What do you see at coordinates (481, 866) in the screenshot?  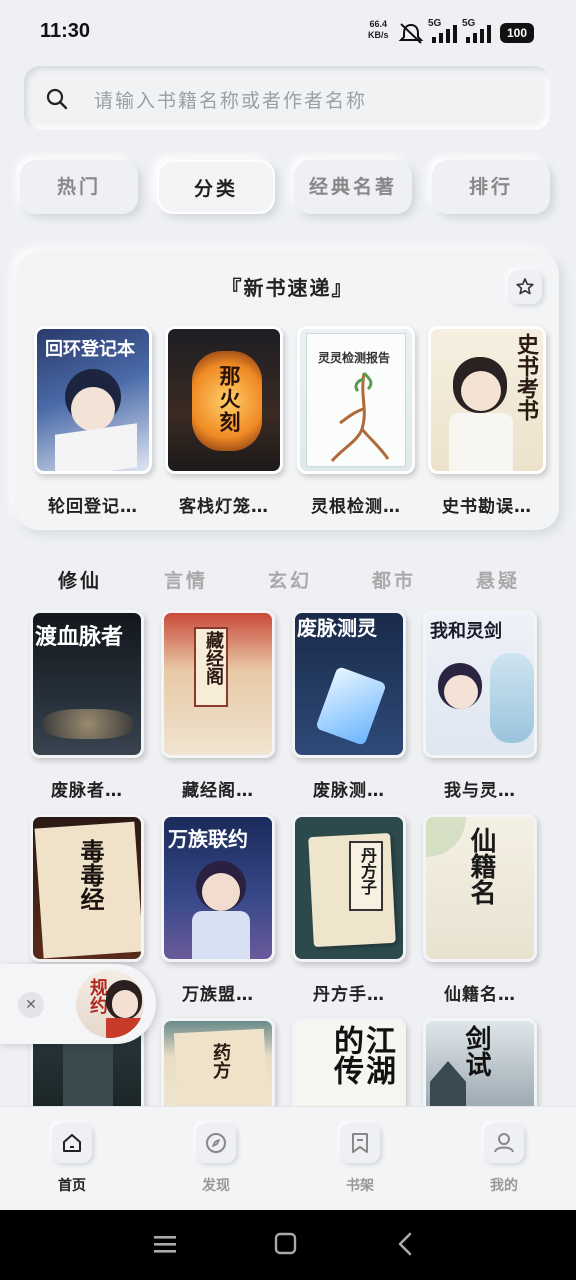 I see `cover-text: 仙籍名` at bounding box center [481, 866].